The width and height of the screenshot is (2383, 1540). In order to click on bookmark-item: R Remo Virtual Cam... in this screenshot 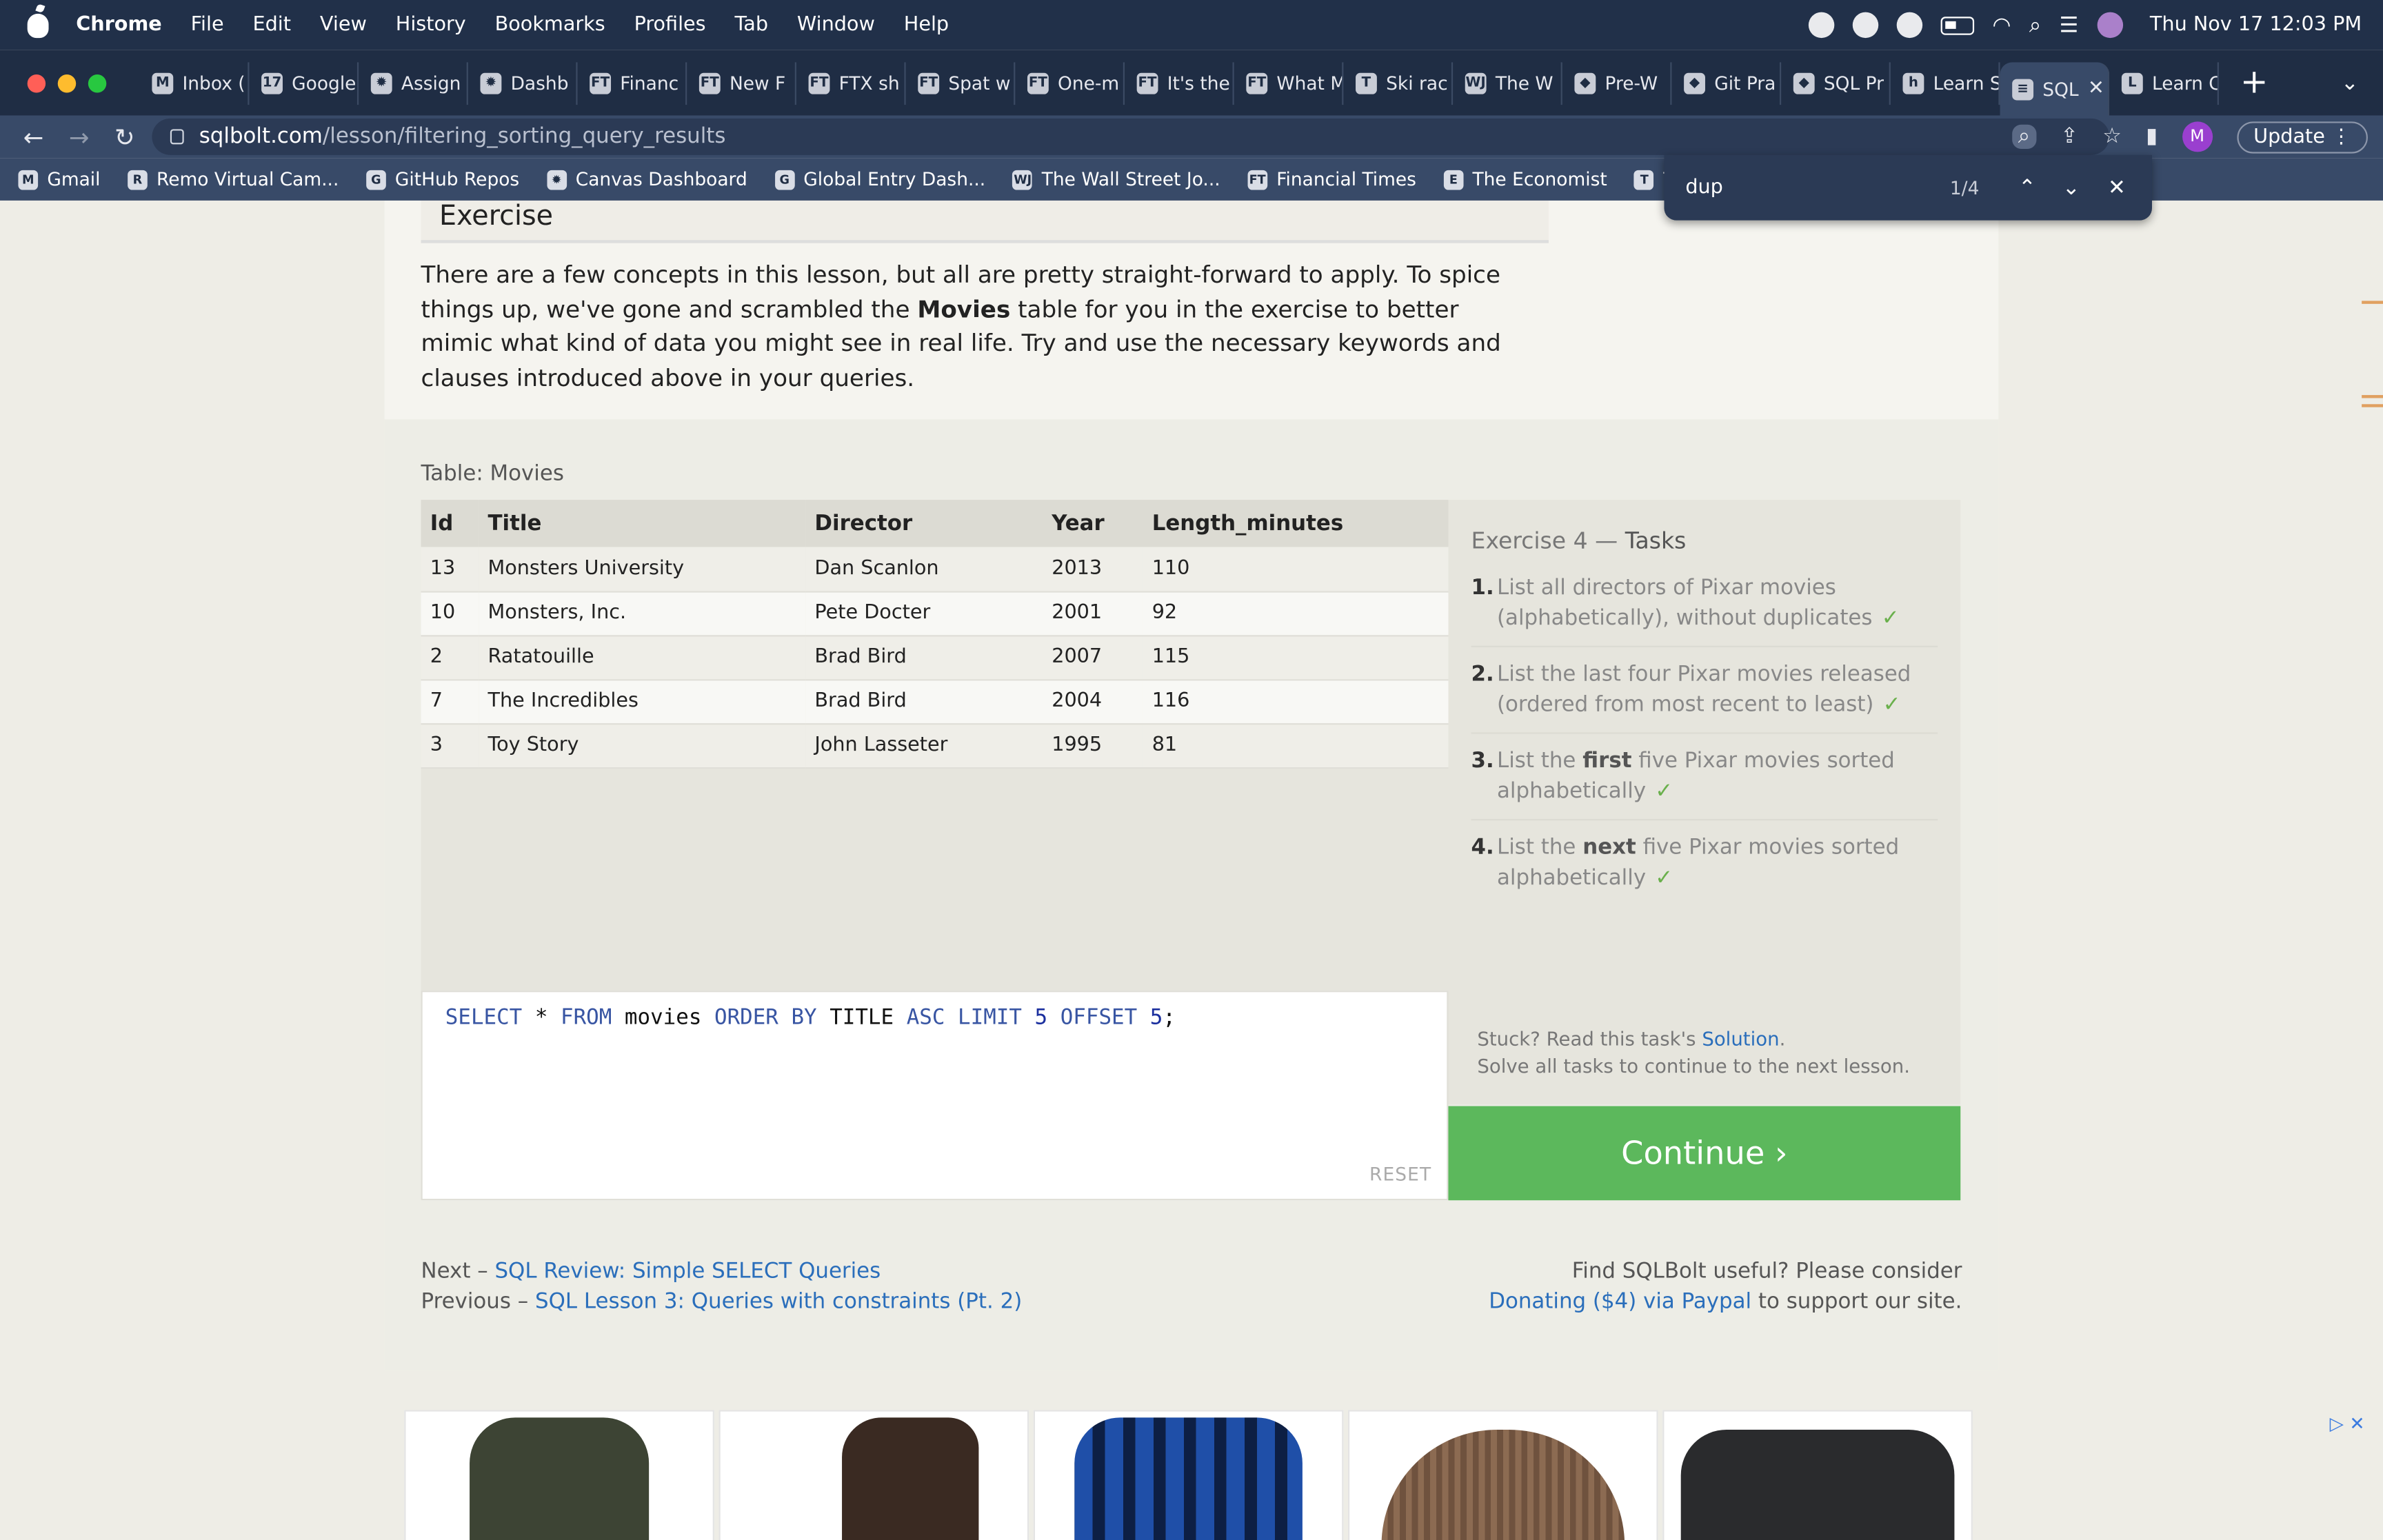, I will do `click(233, 180)`.